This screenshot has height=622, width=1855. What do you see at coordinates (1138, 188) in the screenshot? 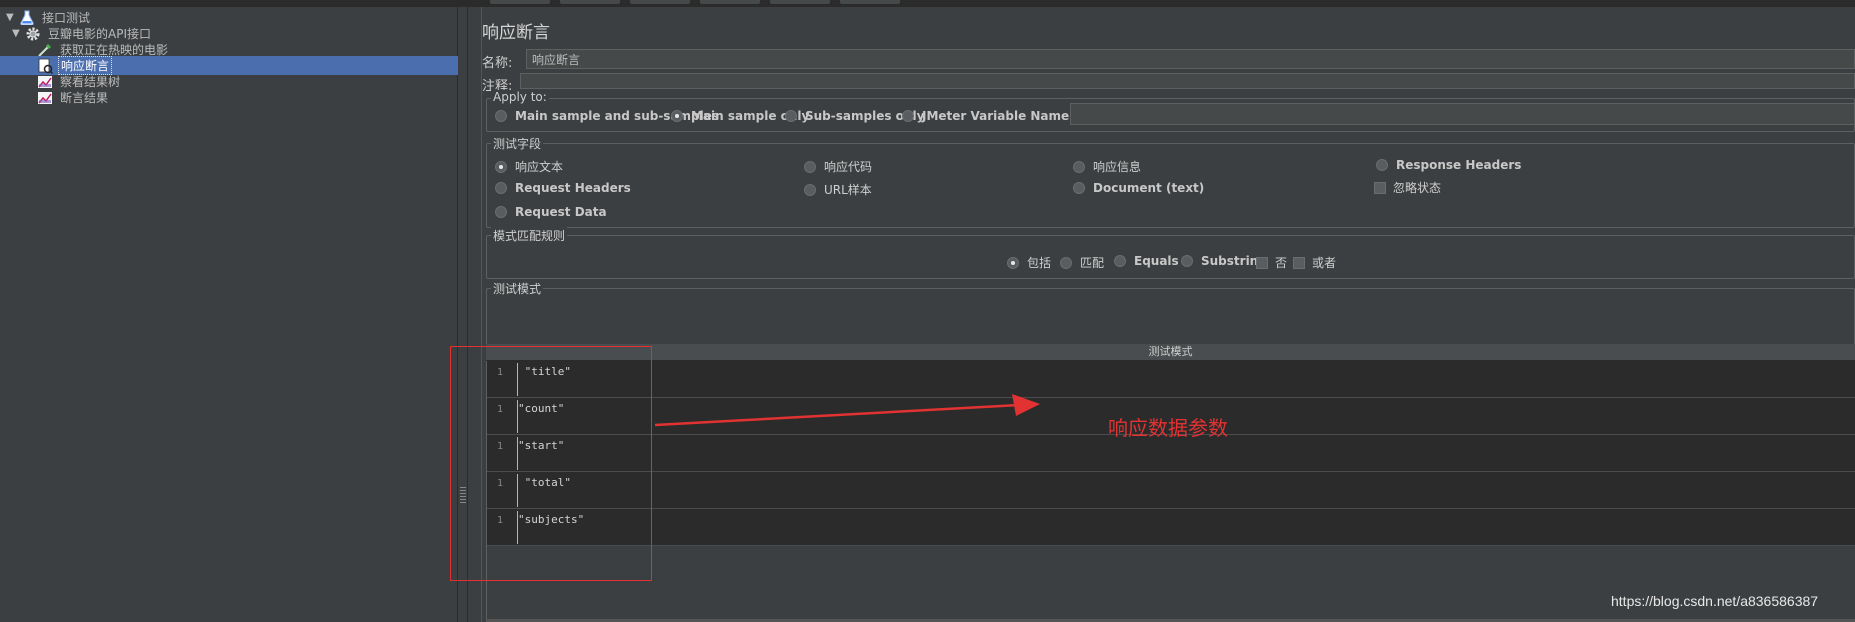
I see `radio-document-text: Document (text)` at bounding box center [1138, 188].